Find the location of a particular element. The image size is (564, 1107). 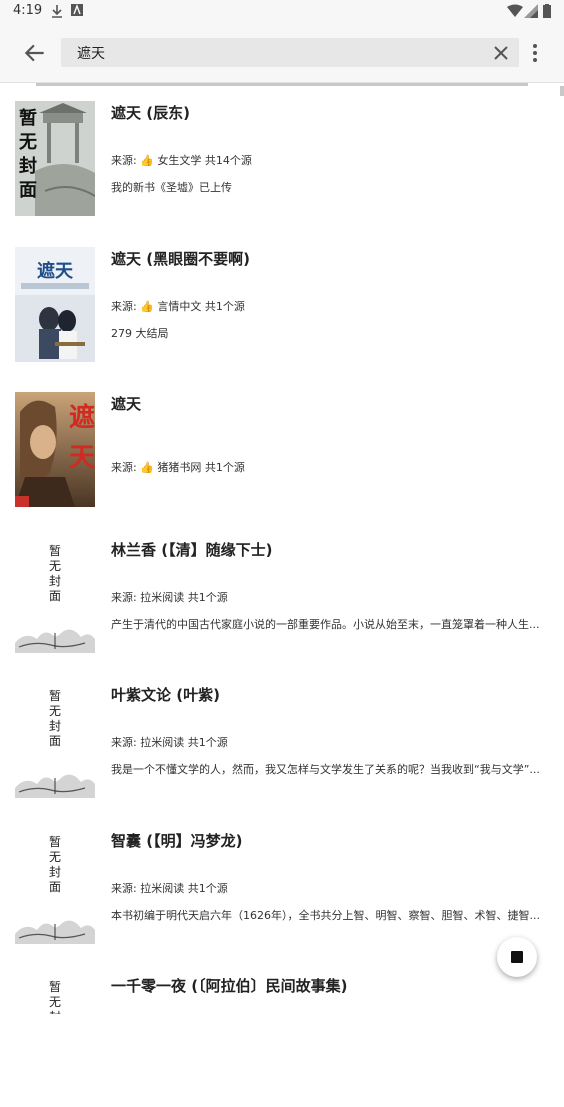

book-source: 来源: 👍 言情中文 共1个源 is located at coordinates (178, 306).